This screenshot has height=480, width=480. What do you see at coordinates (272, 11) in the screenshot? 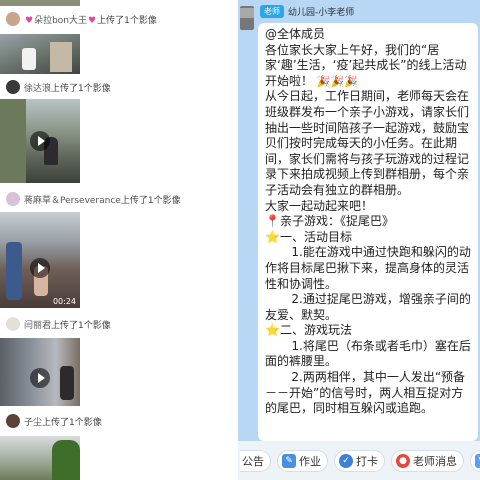
I see `role-badge: 老师` at bounding box center [272, 11].